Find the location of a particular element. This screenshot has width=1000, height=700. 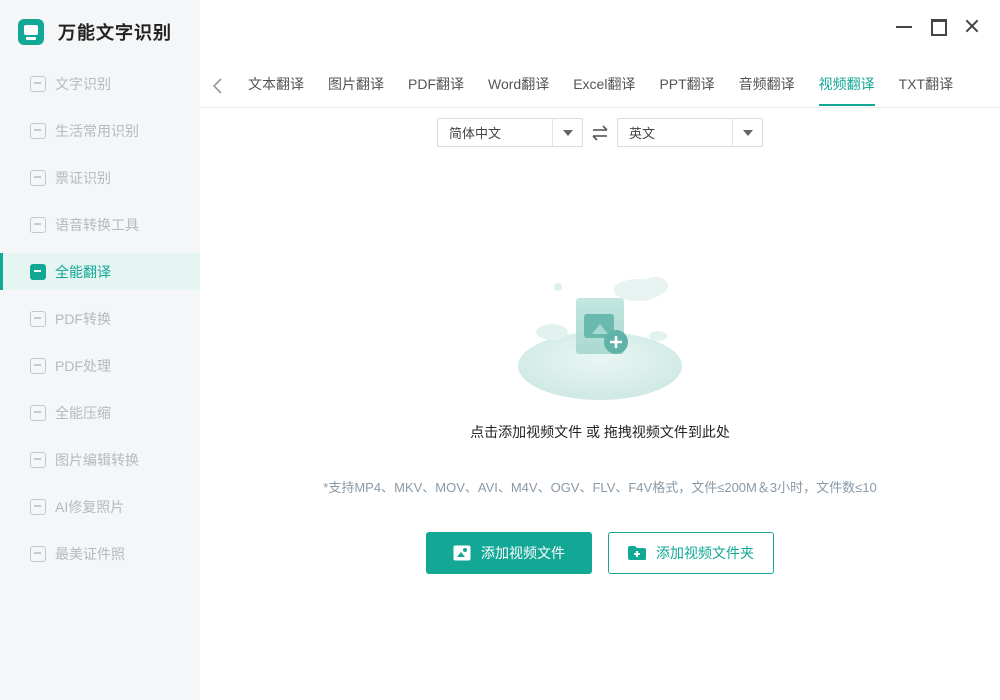

tab-txt-translate: TXT翻译 is located at coordinates (926, 86).